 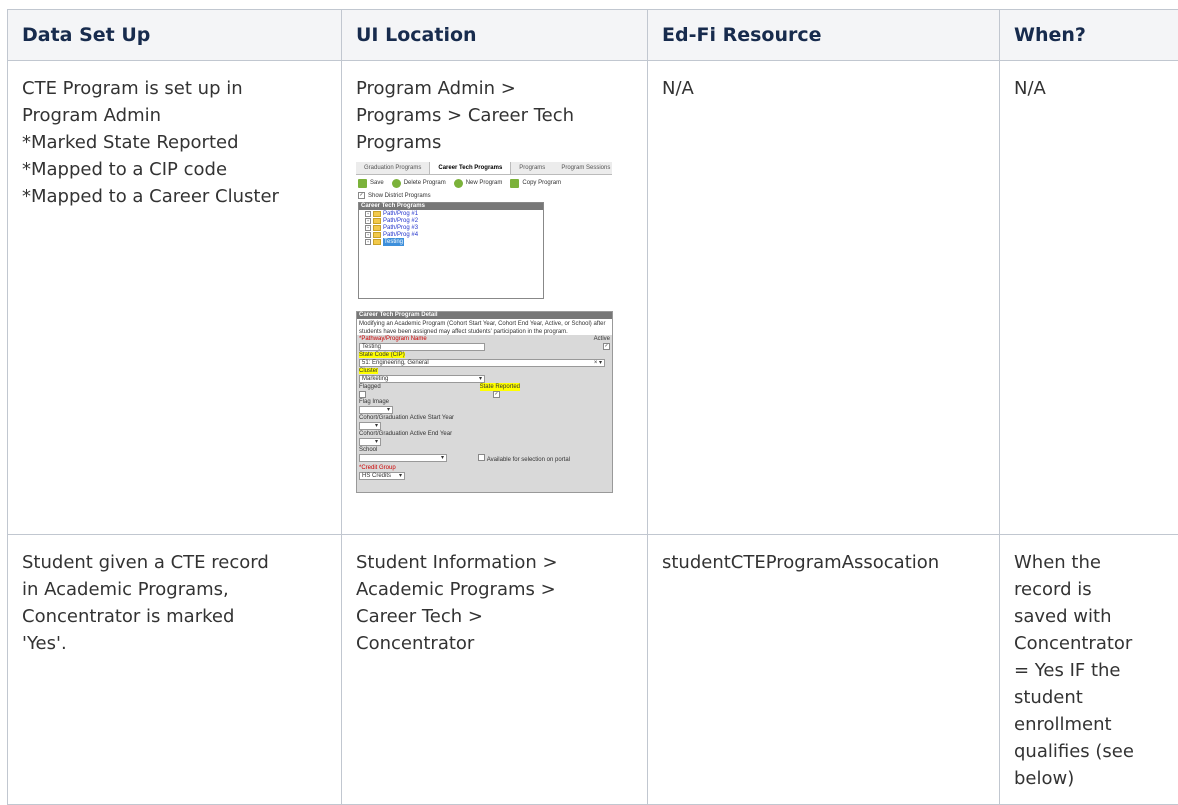 What do you see at coordinates (396, 183) in the screenshot?
I see `delete-icon` at bounding box center [396, 183].